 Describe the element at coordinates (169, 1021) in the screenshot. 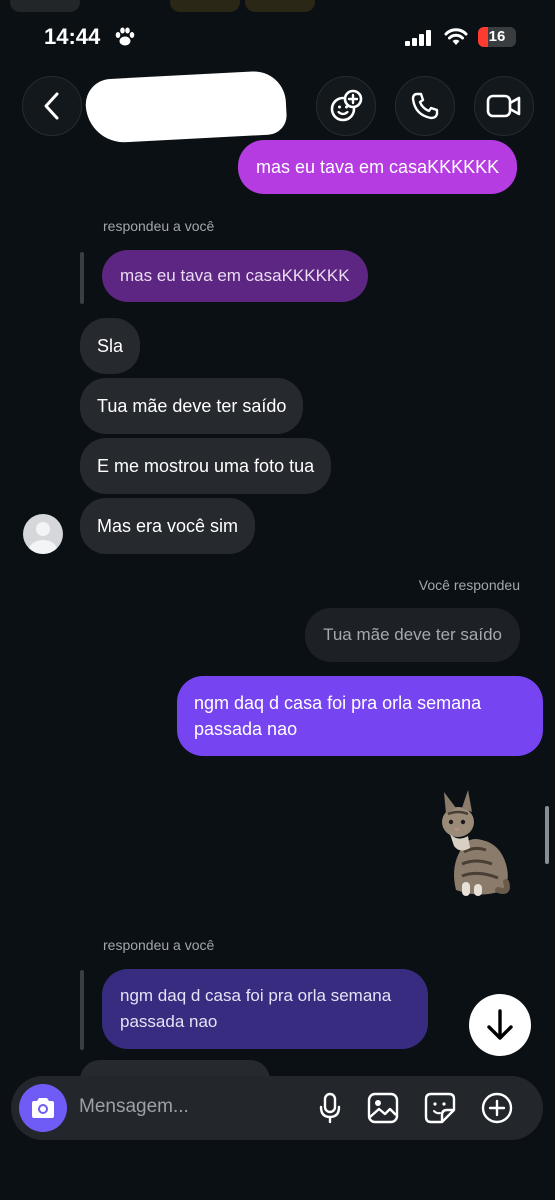

I see `quoted-text-line: passada nao` at that location.